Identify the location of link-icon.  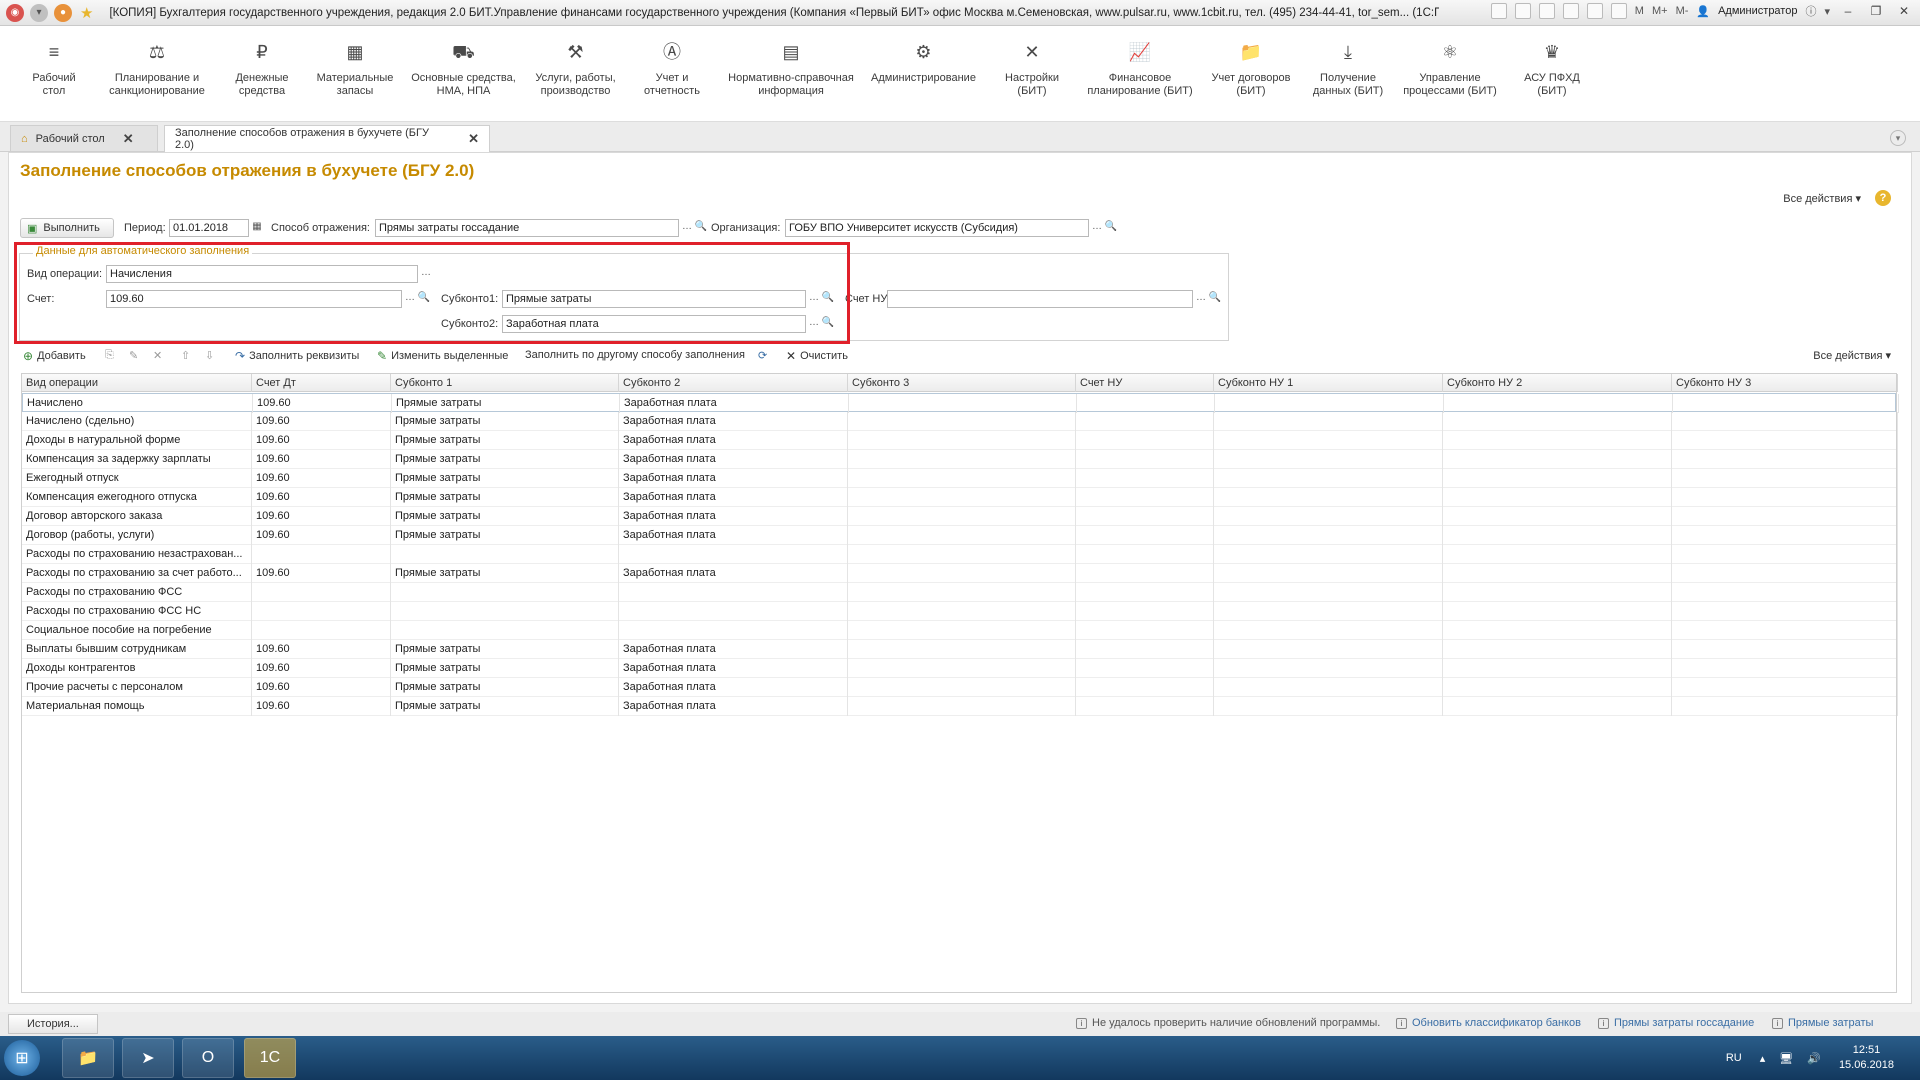
(1498, 11).